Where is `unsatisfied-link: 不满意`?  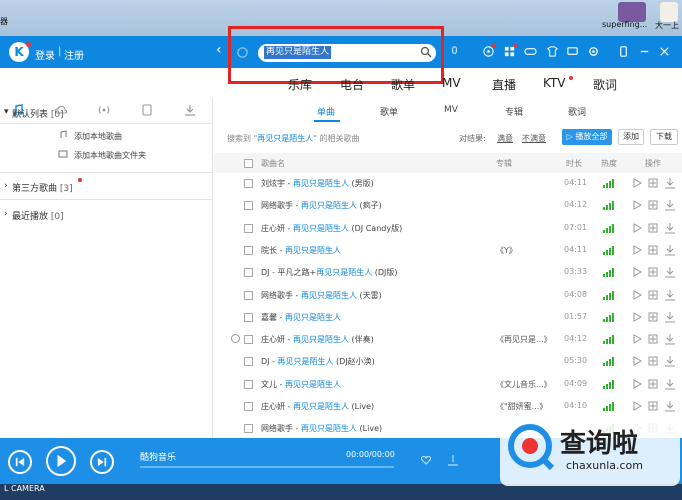
unsatisfied-link: 不满意 is located at coordinates (534, 138).